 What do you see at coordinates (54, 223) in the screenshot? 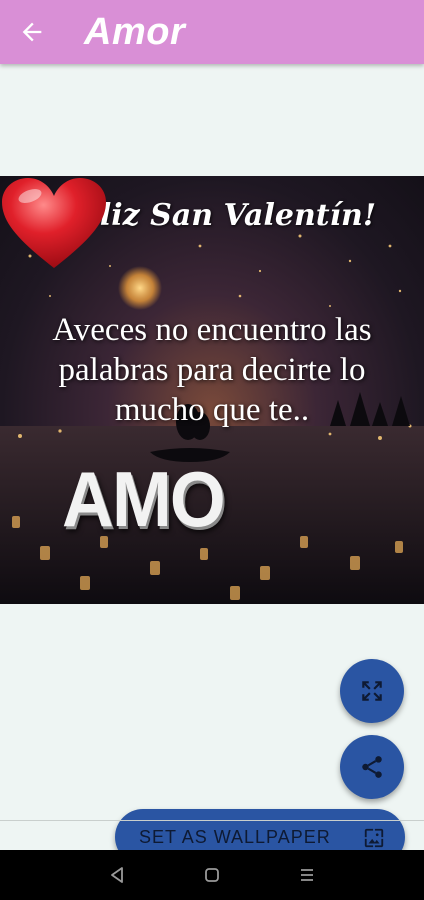
I see `heart-icon` at bounding box center [54, 223].